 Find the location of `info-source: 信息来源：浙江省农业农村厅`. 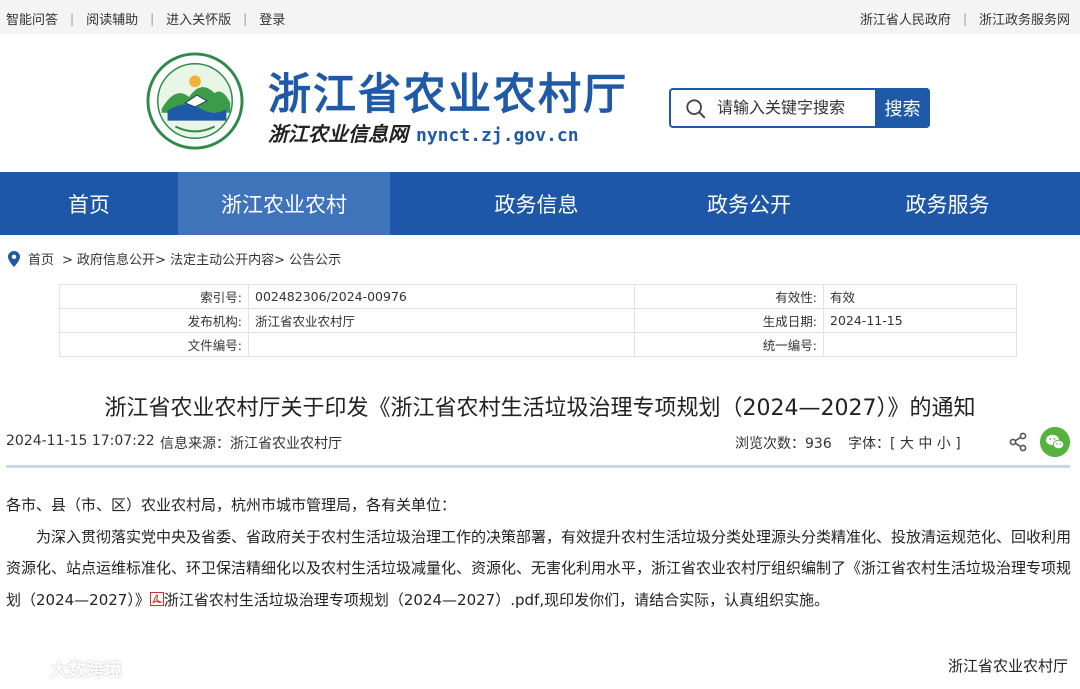

info-source: 信息来源：浙江省农业农村厅 is located at coordinates (251, 444).